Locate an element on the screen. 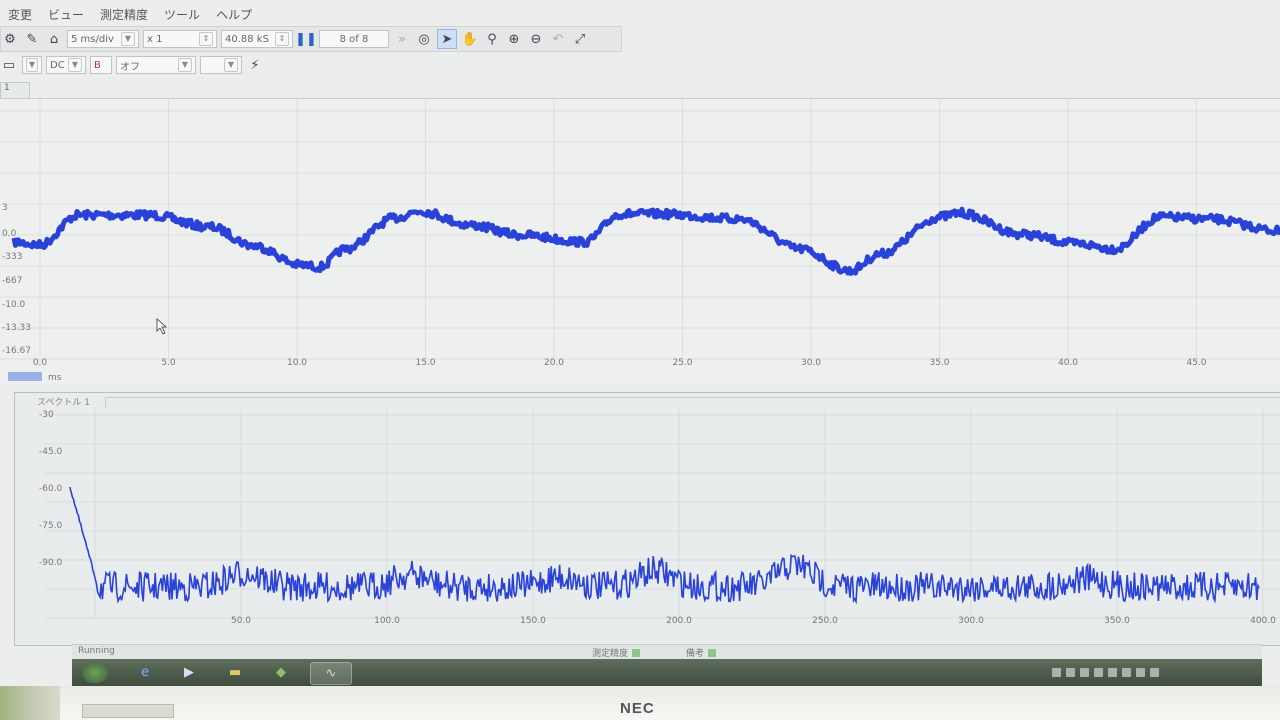 This screenshot has height=720, width=1280. scope-waveform-trace is located at coordinates (645, 241).